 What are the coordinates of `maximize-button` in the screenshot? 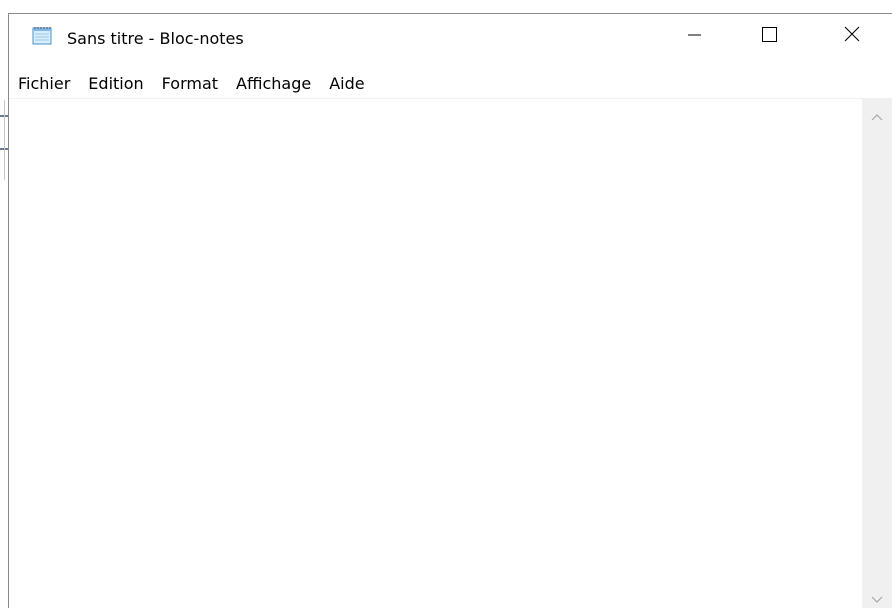 It's located at (769, 34).